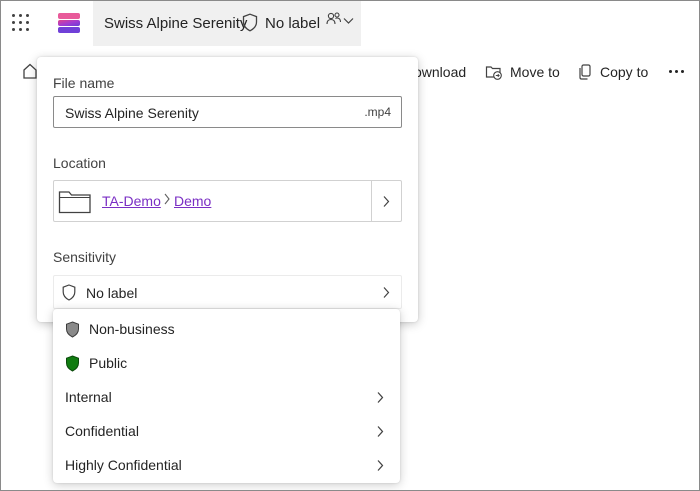  Describe the element at coordinates (176, 23) in the screenshot. I see `file-title: Swiss Alpine Serenity` at that location.